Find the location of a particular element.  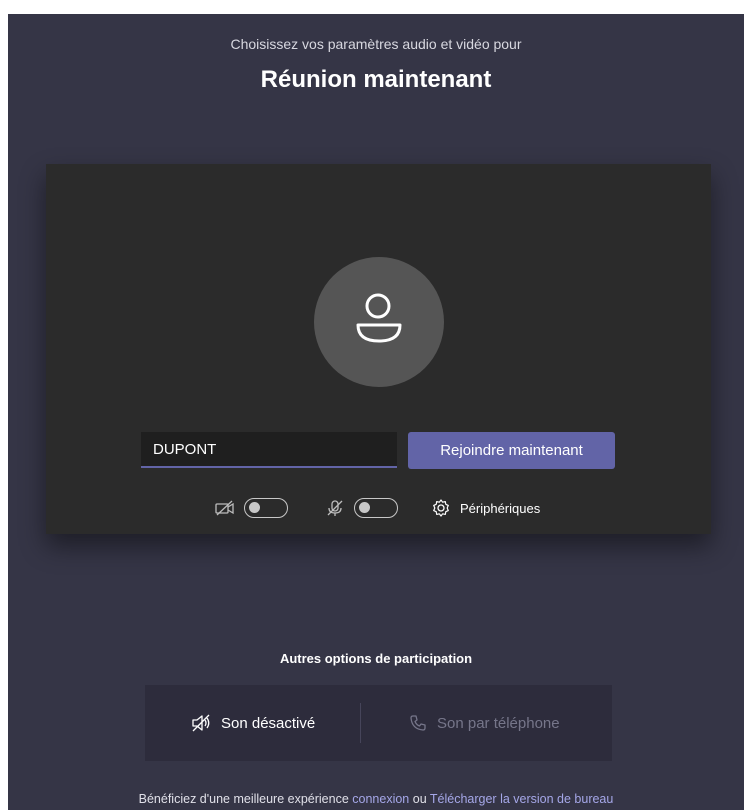

camera-toggle-knob is located at coordinates (254, 507).